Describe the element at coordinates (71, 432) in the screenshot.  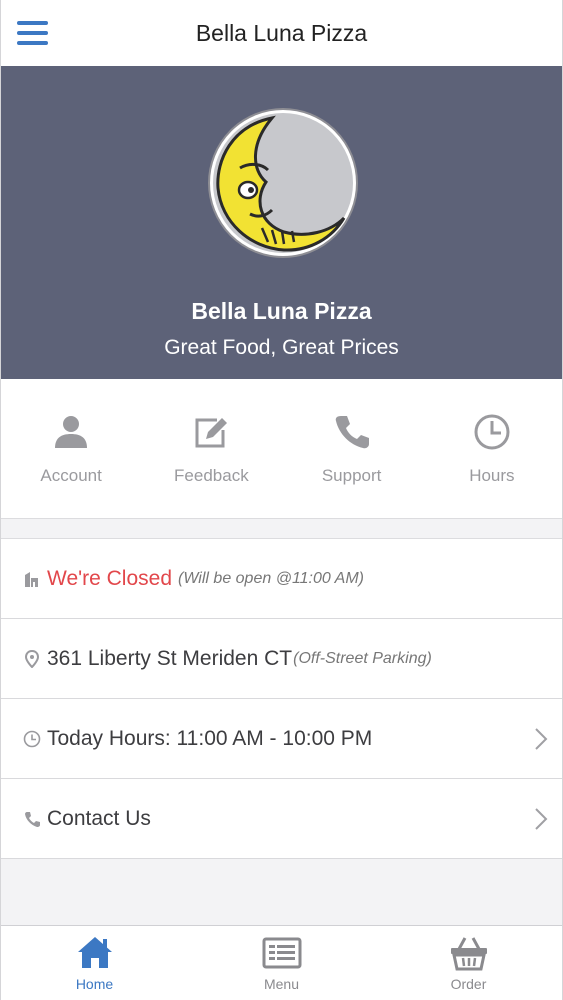
I see `person-icon` at that location.